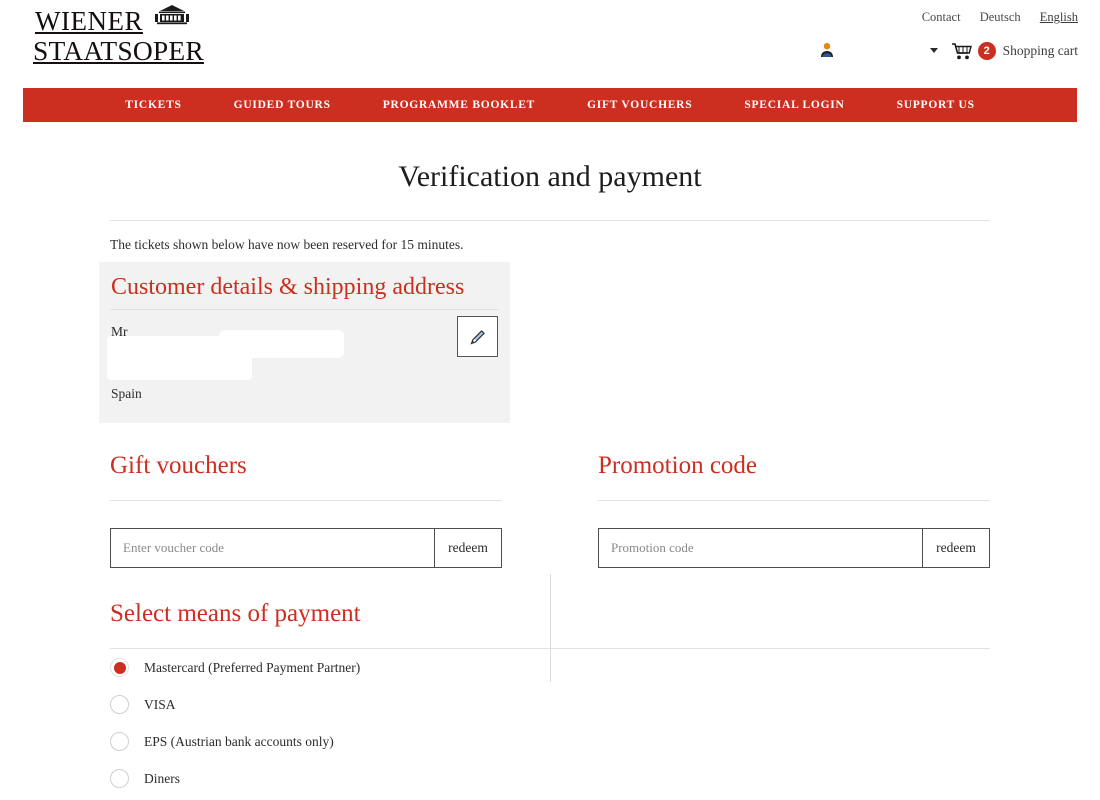 Image resolution: width=1100 pixels, height=800 pixels. What do you see at coordinates (941, 17) in the screenshot?
I see `link-contact: Contact` at bounding box center [941, 17].